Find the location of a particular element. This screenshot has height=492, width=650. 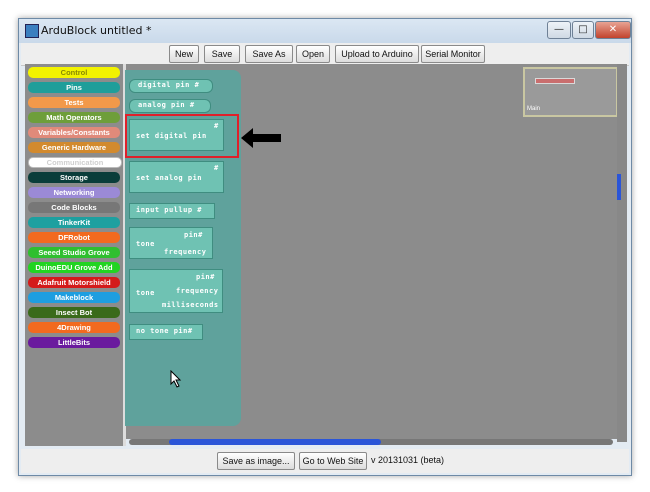

app-icon is located at coordinates (32, 31).